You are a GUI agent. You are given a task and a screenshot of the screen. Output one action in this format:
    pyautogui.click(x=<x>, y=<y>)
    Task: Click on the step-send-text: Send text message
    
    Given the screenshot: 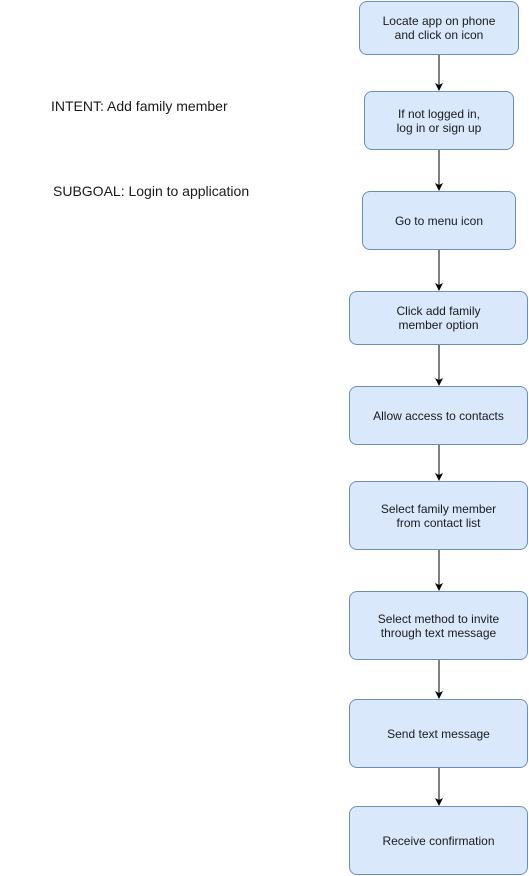 What is the action you would take?
    pyautogui.click(x=438, y=733)
    